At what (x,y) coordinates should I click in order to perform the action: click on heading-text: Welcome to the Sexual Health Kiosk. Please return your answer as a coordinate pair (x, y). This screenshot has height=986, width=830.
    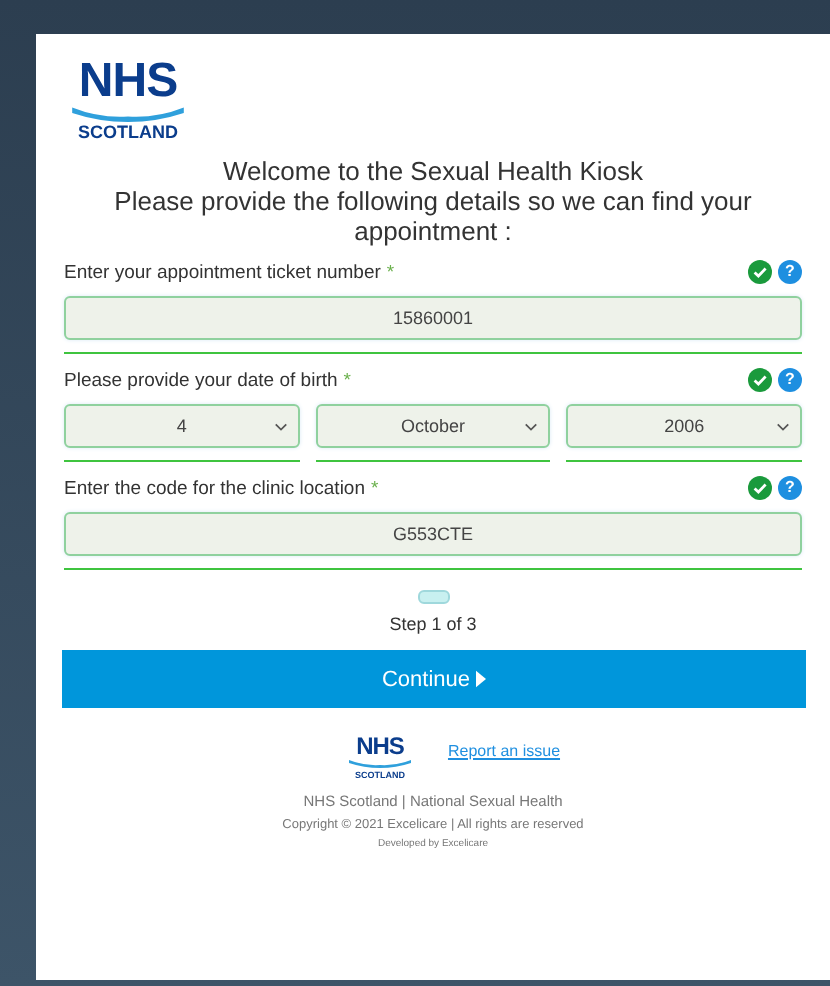
    Looking at the image, I should click on (433, 171).